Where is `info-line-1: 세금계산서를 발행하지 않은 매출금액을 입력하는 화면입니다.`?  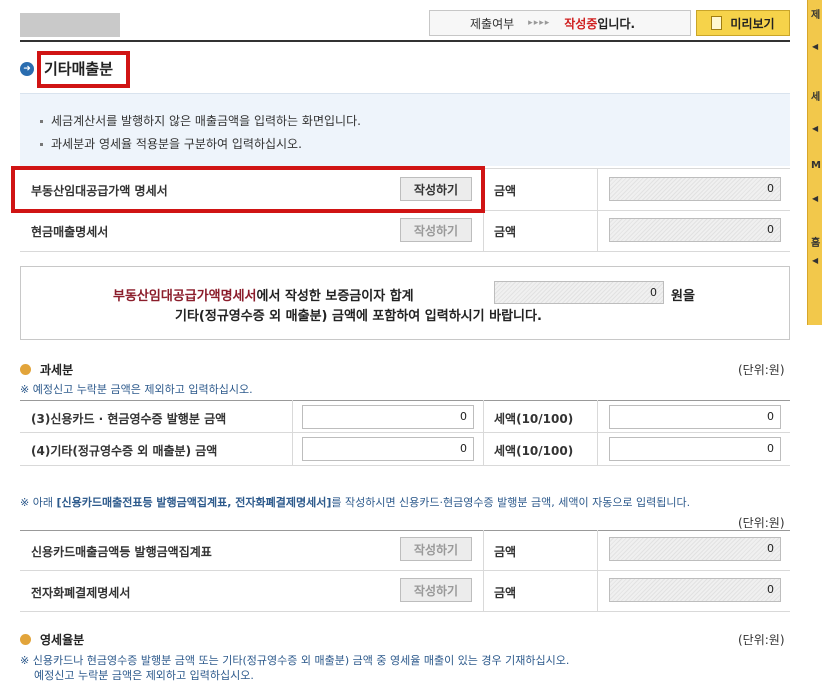 info-line-1: 세금계산서를 발행하지 않은 매출금액을 입력하는 화면입니다. is located at coordinates (206, 121).